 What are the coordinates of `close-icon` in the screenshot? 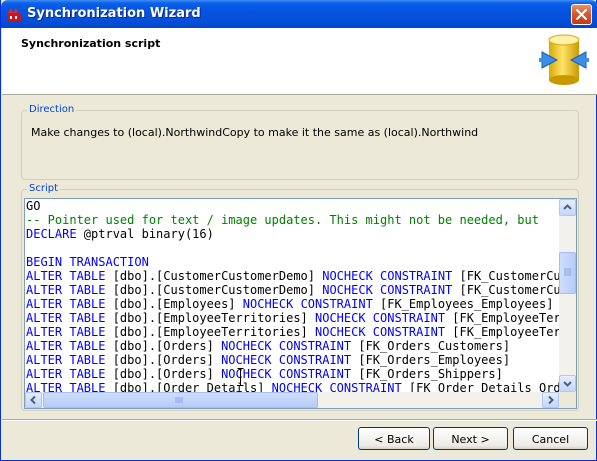 It's located at (581, 14).